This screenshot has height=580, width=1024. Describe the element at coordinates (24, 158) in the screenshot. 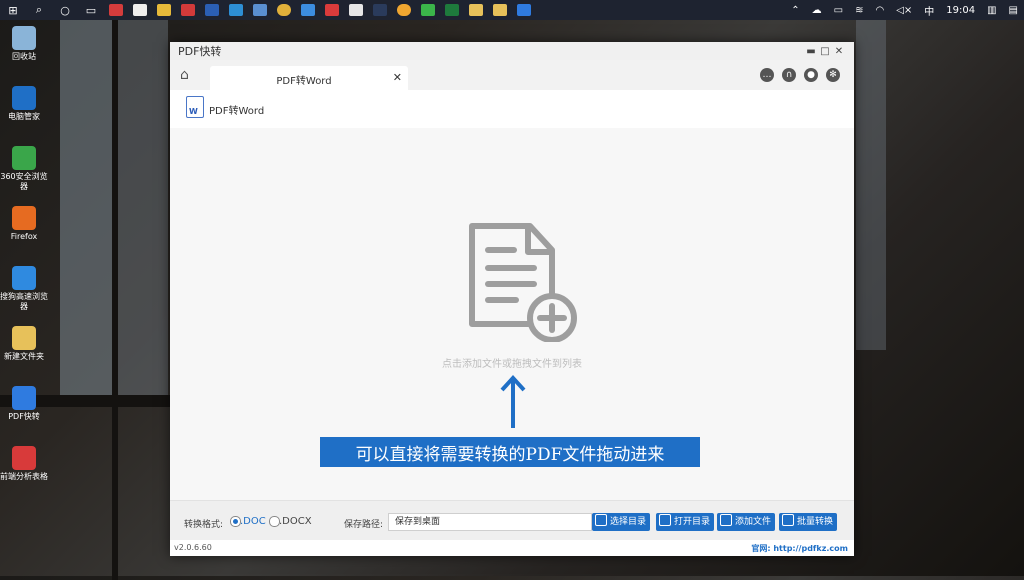

I see `browser-360-icon` at that location.